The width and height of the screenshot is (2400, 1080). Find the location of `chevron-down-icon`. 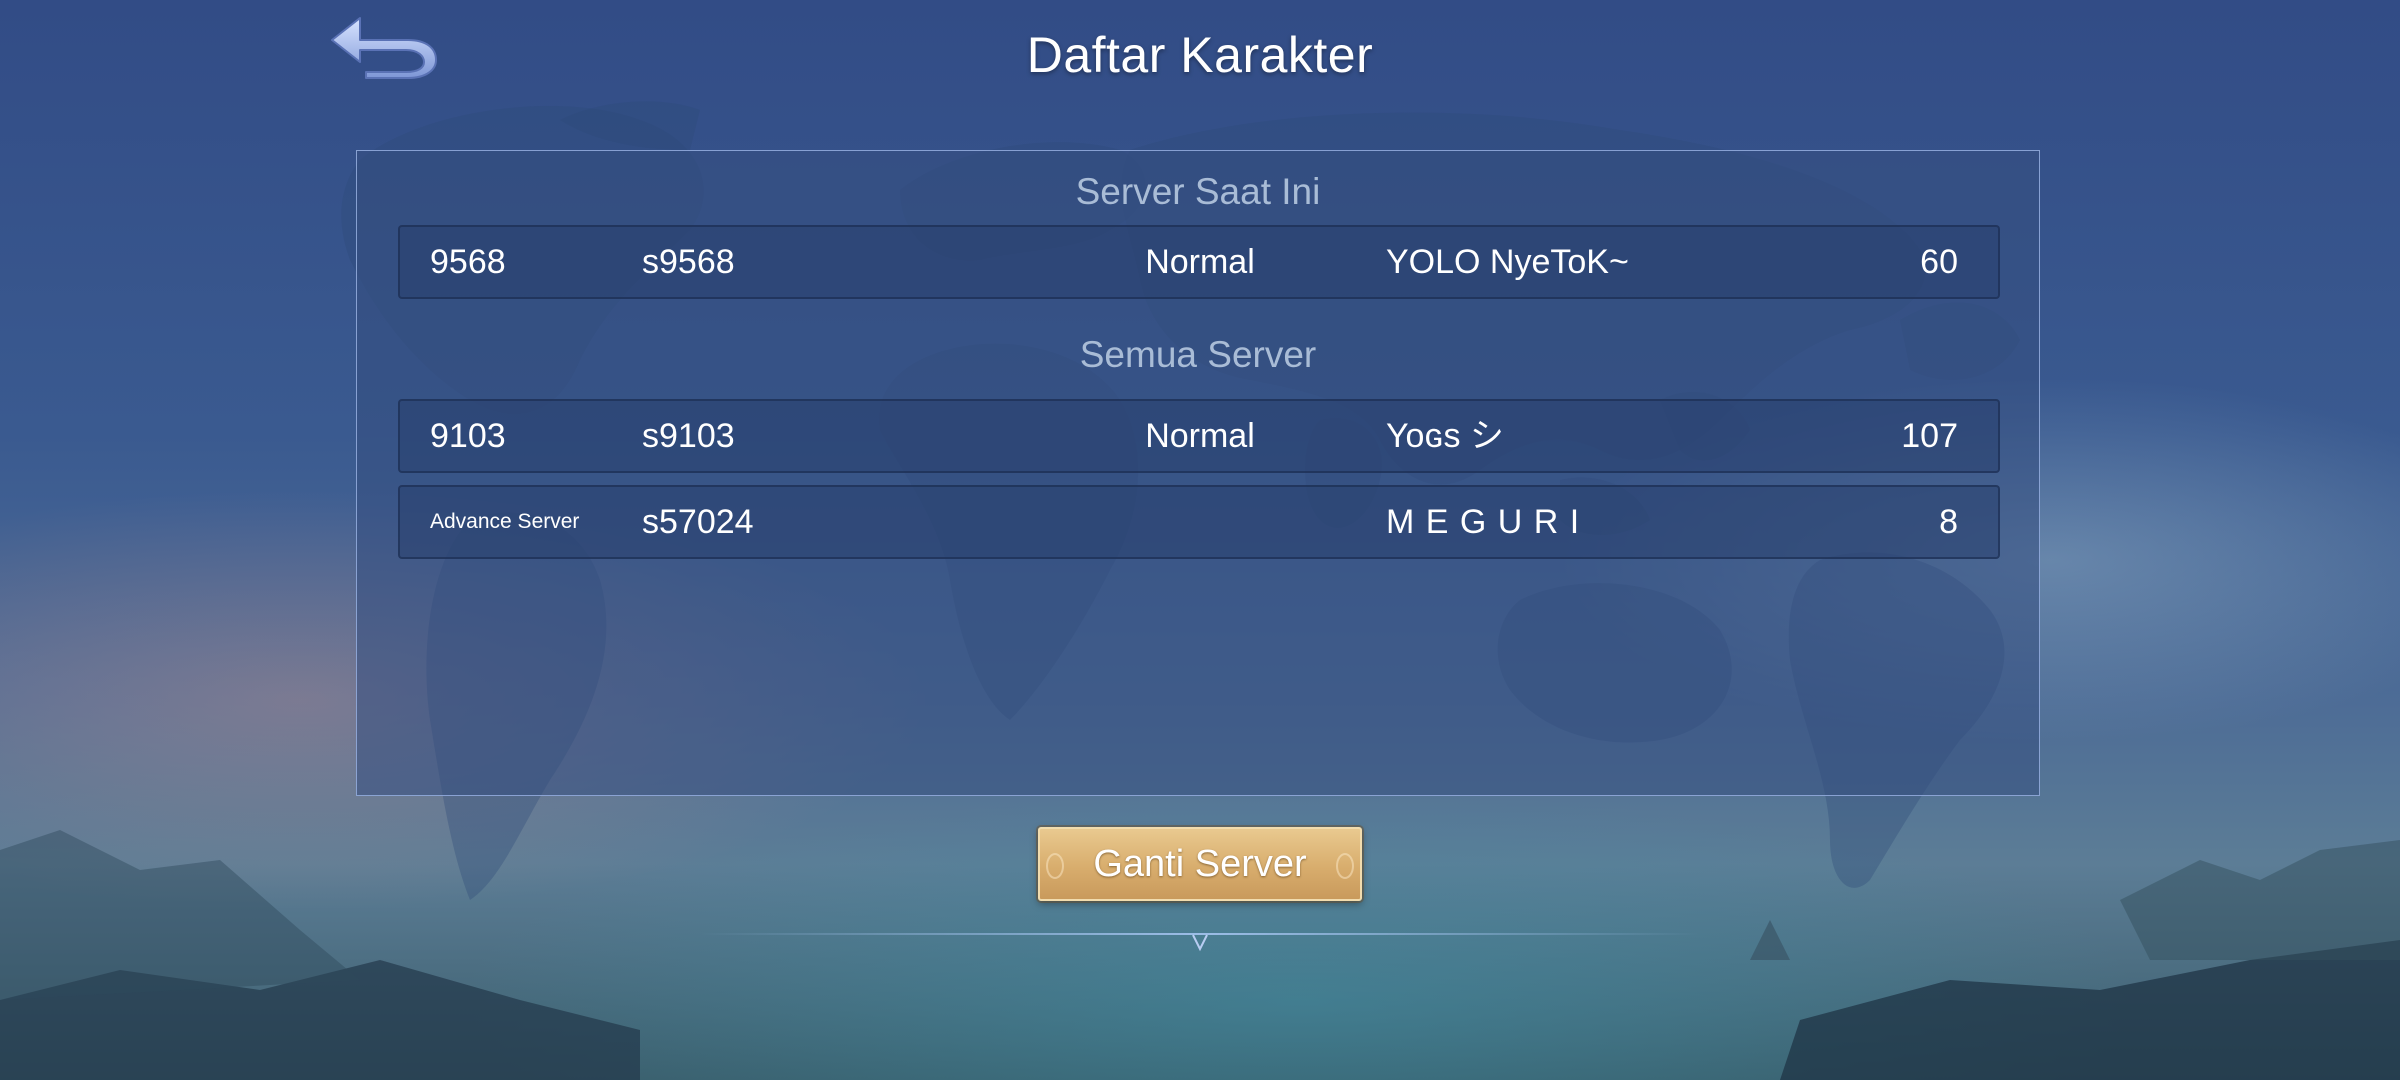

chevron-down-icon is located at coordinates (1200, 943).